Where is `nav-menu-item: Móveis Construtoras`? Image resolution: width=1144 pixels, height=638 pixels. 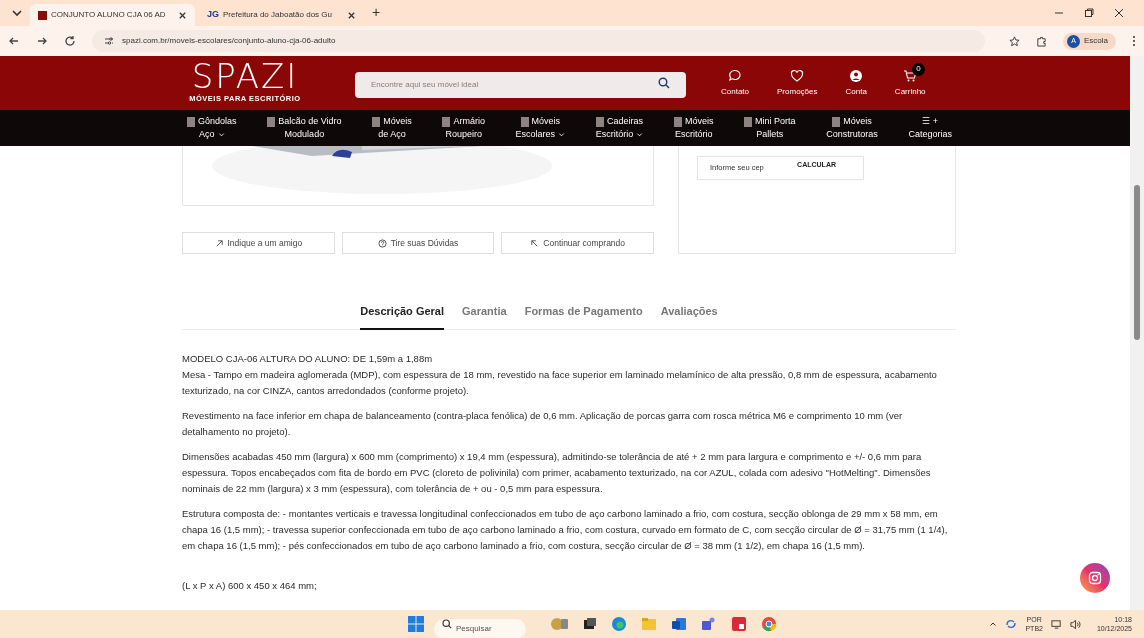
nav-menu-item: Móveis Construtoras is located at coordinates (852, 128).